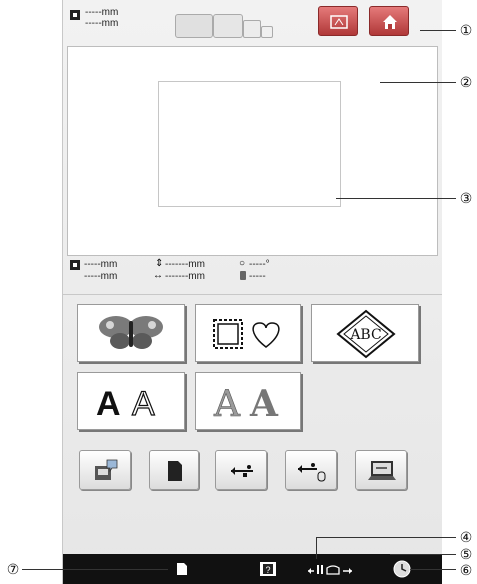 The height and width of the screenshot is (584, 477). What do you see at coordinates (466, 570) in the screenshot?
I see `callout-6: ⑥` at bounding box center [466, 570].